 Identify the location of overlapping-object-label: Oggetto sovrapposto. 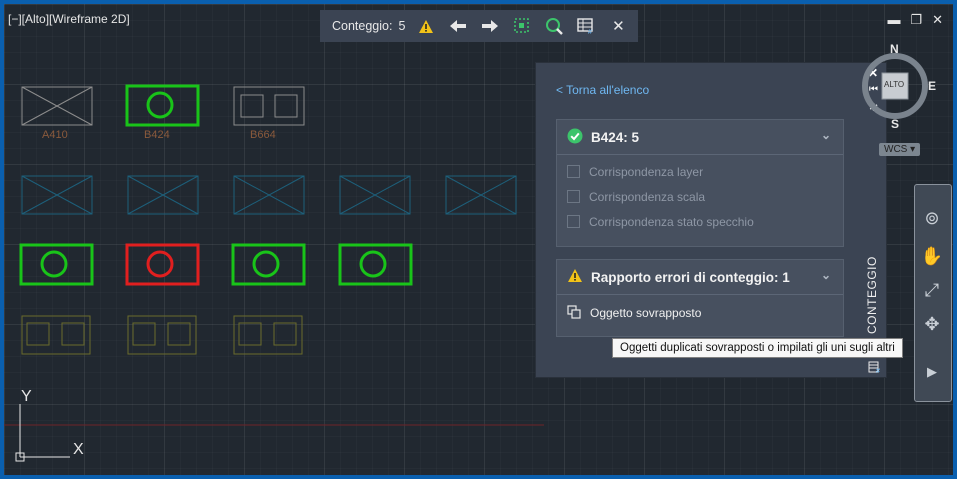
(646, 313).